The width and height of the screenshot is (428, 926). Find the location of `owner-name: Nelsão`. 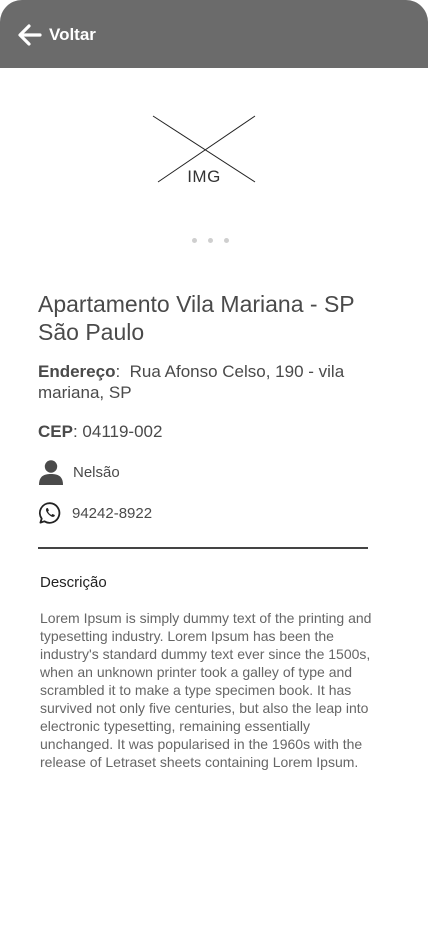

owner-name: Nelsão is located at coordinates (96, 472).